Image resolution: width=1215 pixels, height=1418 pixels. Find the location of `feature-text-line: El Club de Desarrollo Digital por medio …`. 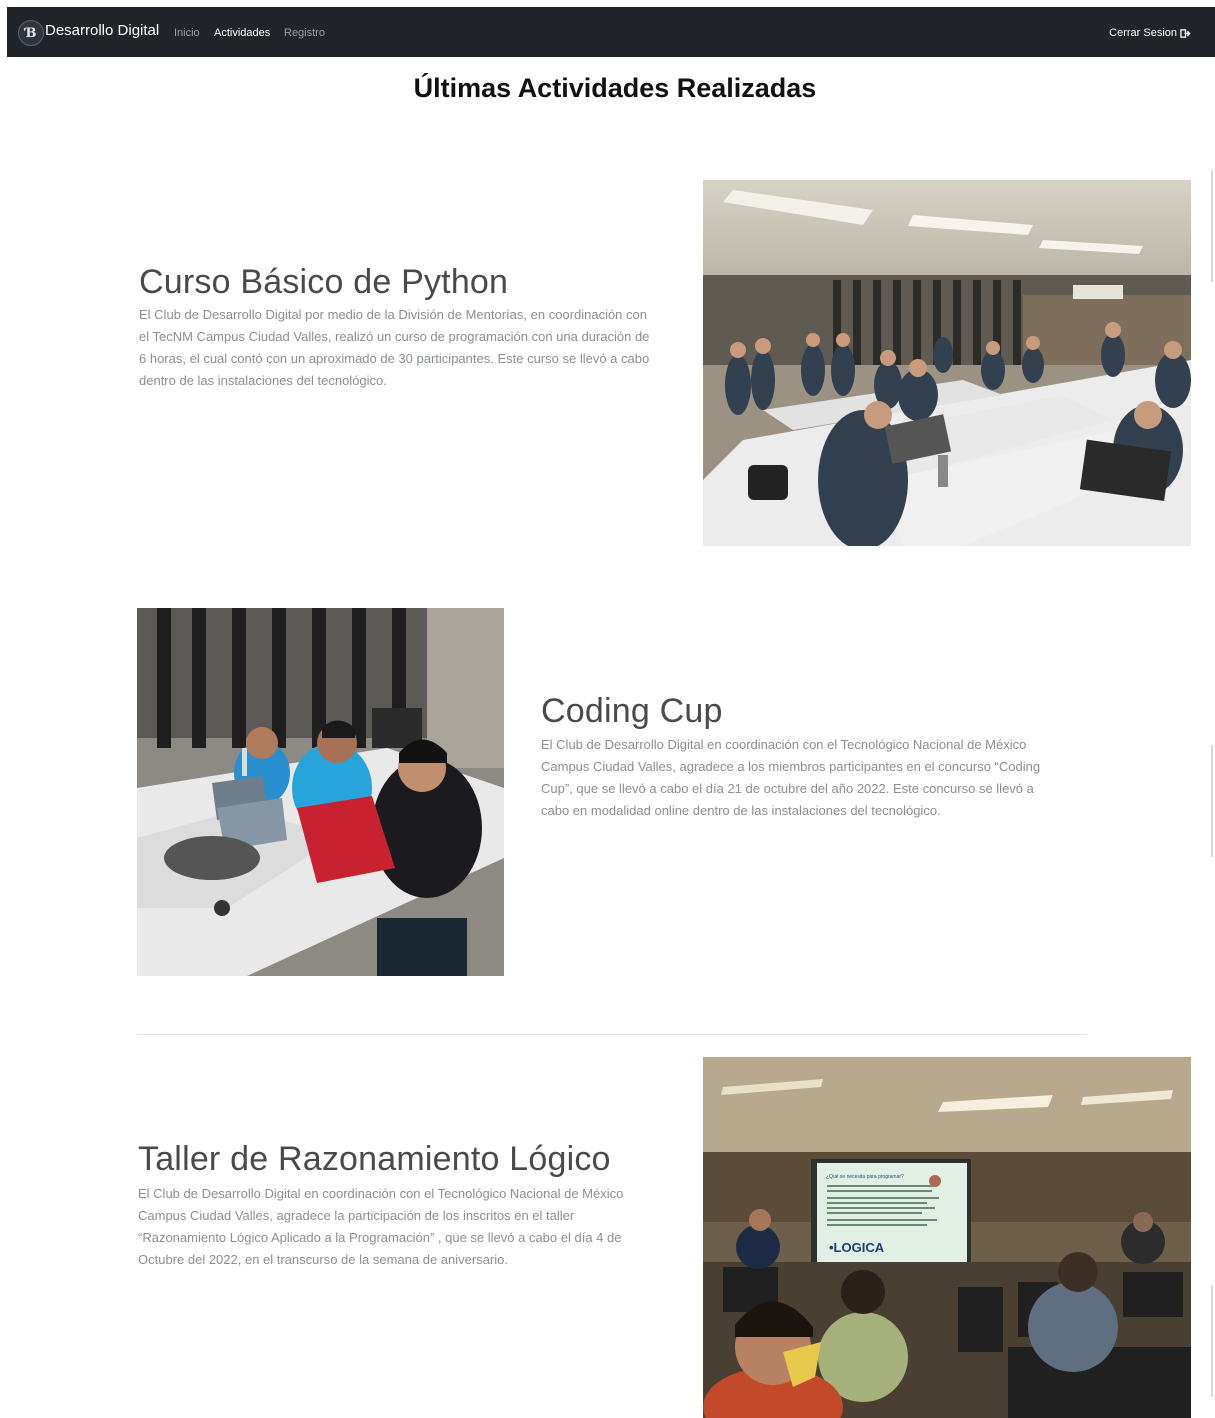

feature-text-line: El Club de Desarrollo Digital por medio … is located at coordinates (393, 314).